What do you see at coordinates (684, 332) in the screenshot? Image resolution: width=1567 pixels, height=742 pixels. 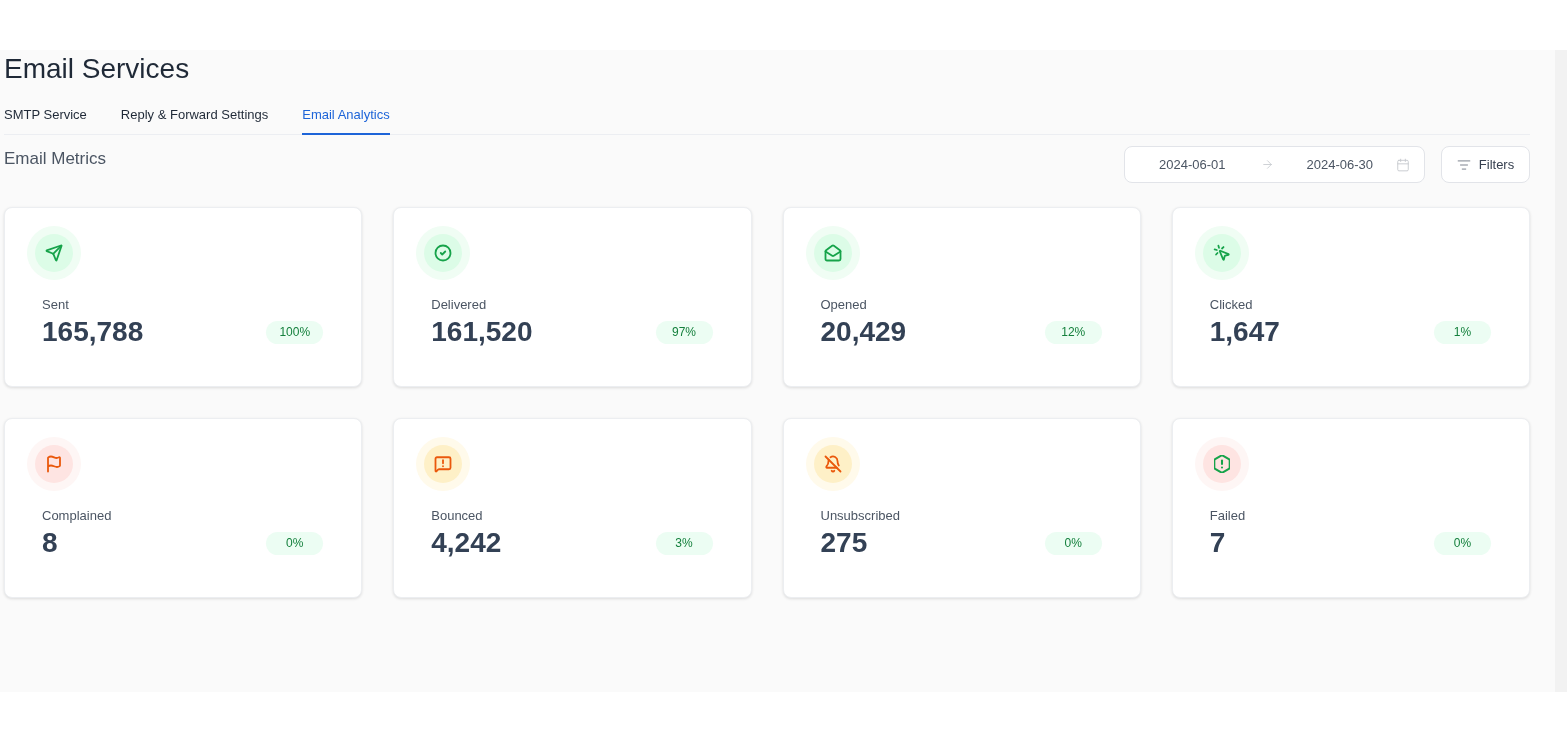 I see `percent-badge: 97%` at bounding box center [684, 332].